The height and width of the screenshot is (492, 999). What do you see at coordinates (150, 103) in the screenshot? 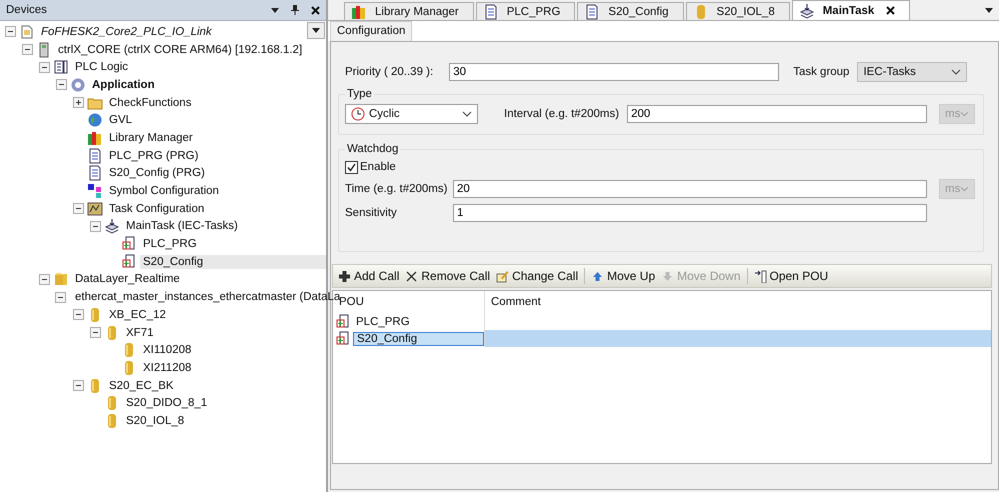
I see `tree-item: CheckFunctions` at bounding box center [150, 103].